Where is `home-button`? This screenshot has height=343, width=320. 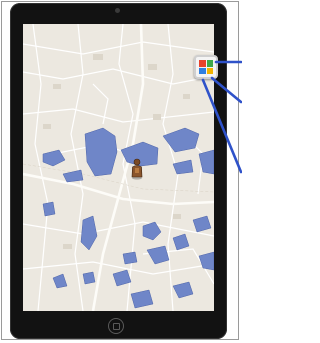
home-button is located at coordinates (116, 326).